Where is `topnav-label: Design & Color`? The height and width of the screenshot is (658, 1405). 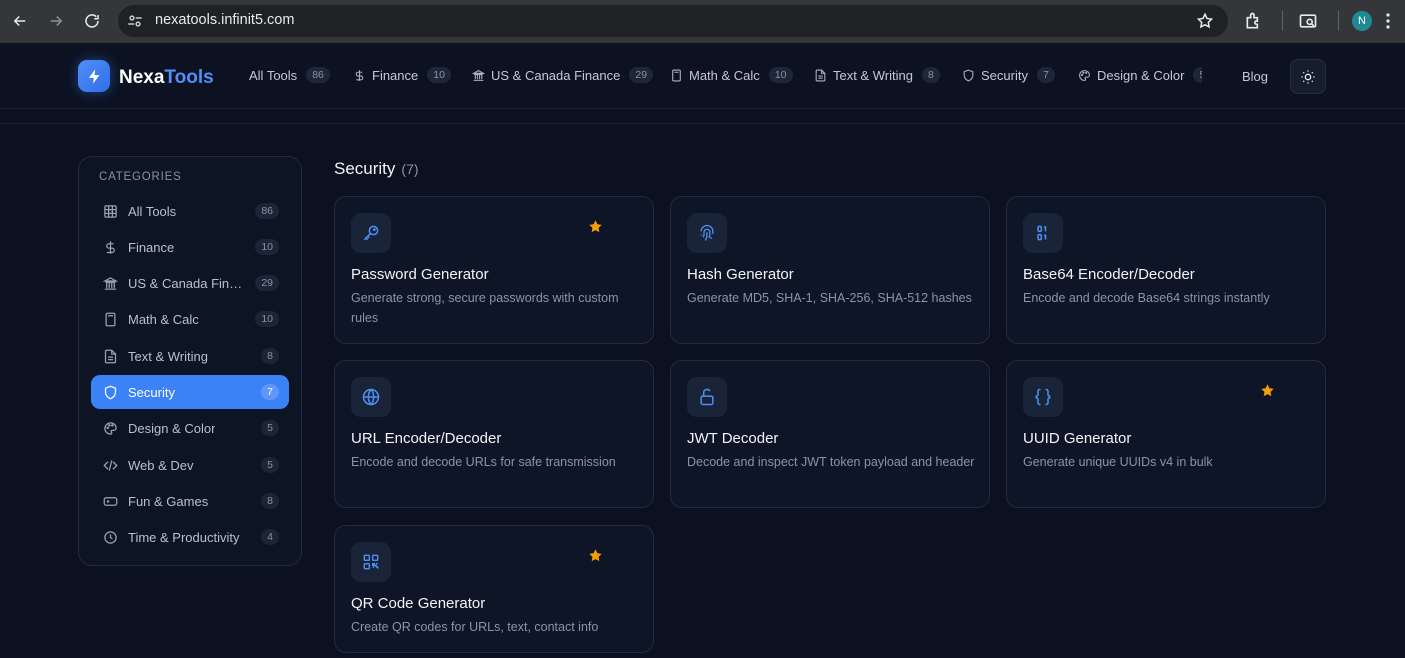 topnav-label: Design & Color is located at coordinates (1141, 75).